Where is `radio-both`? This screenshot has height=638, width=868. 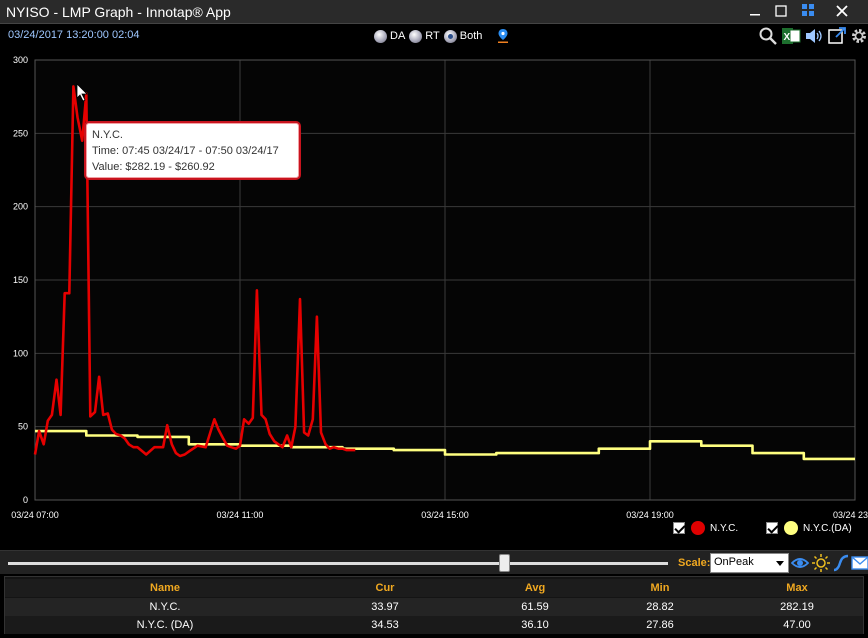 radio-both is located at coordinates (450, 36).